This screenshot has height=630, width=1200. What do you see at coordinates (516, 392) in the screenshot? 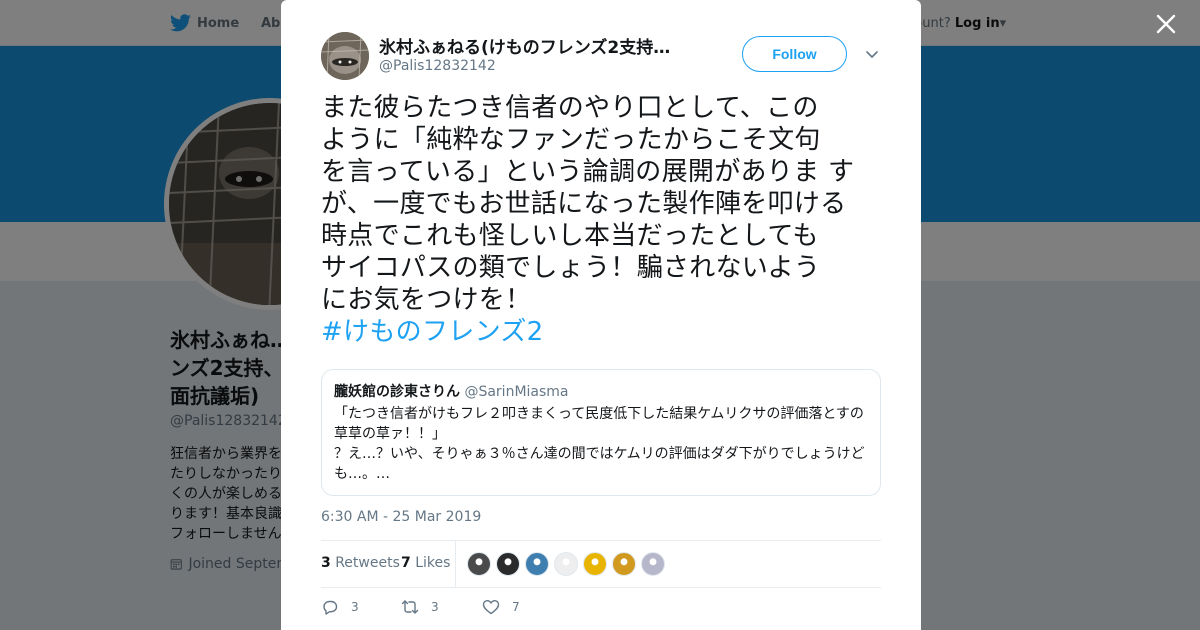
I see `quoted-author-handle: @SarinMiasma` at bounding box center [516, 392].